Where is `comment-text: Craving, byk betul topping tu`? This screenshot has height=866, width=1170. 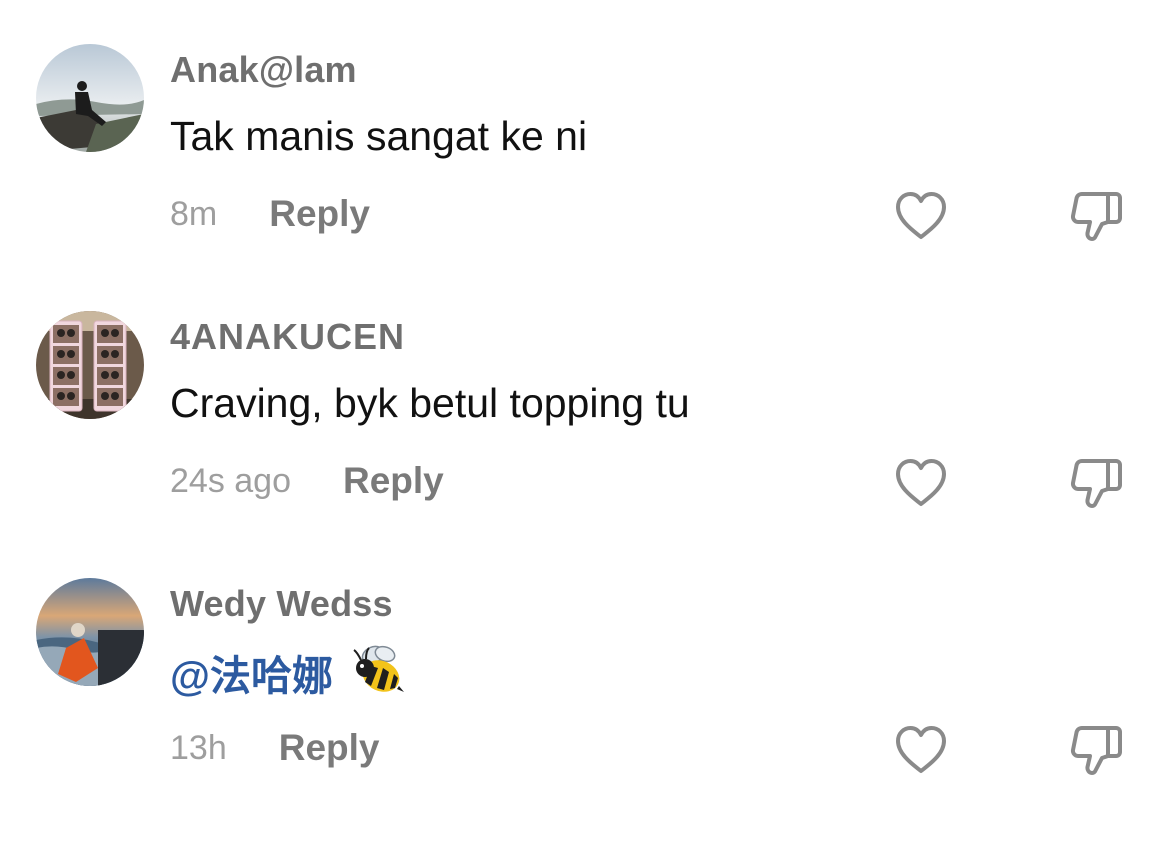
comment-text: Craving, byk betul topping tu is located at coordinates (430, 403).